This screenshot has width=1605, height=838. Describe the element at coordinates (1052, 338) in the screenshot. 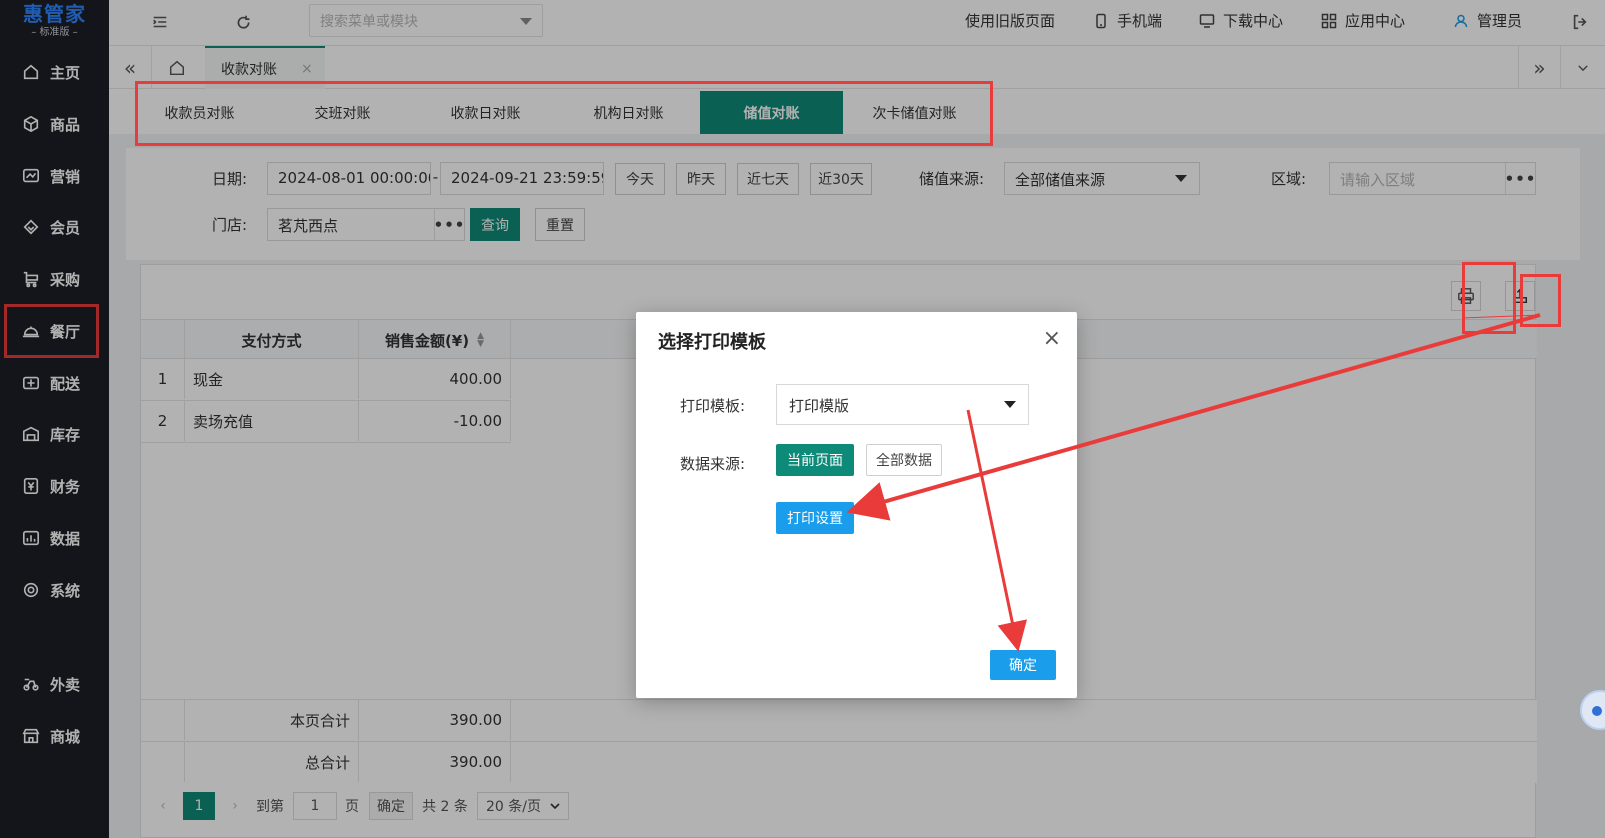

I see `close-icon: ×` at that location.